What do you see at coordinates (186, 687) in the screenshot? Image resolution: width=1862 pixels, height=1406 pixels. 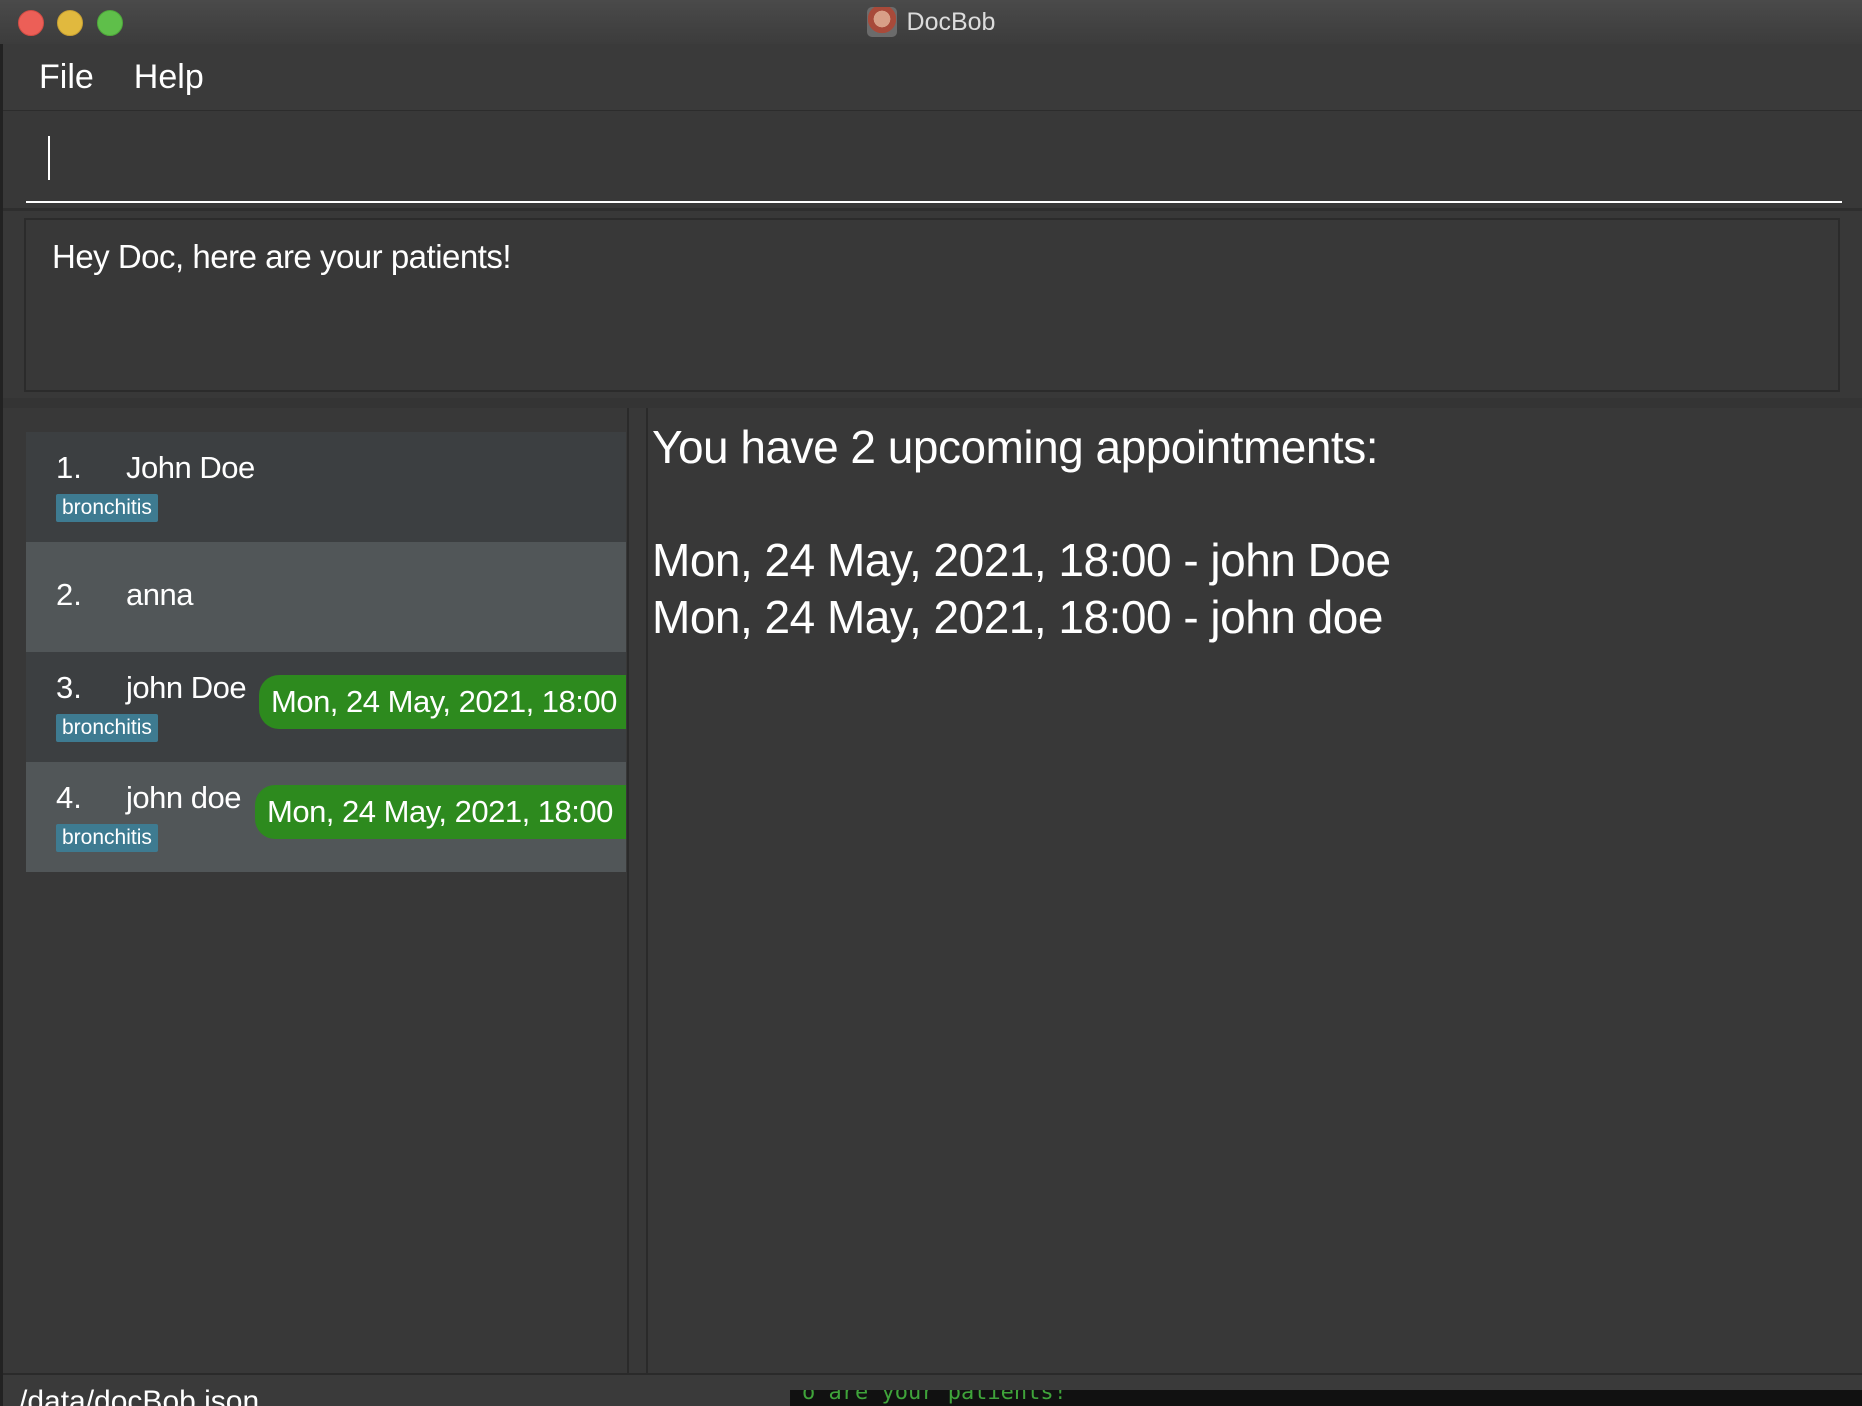 I see `patient-name: john Doe` at bounding box center [186, 687].